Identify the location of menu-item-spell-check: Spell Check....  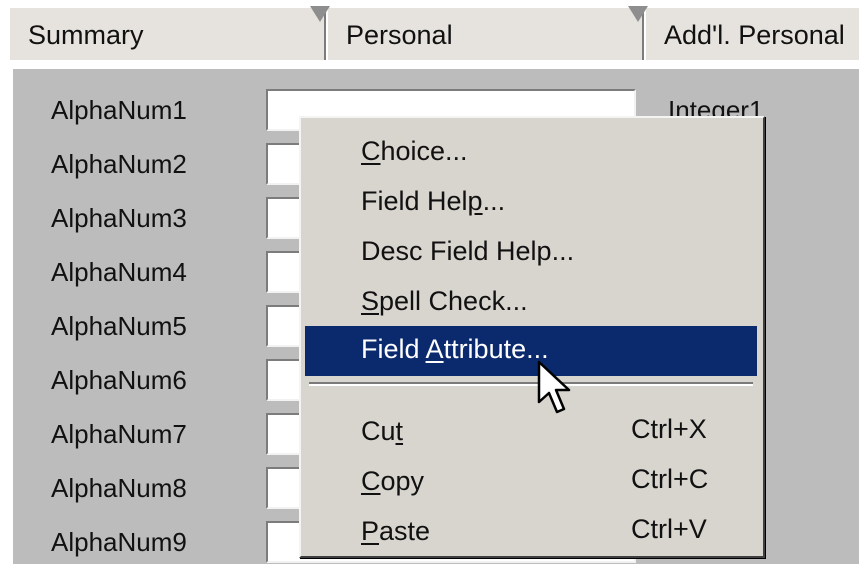
(531, 303).